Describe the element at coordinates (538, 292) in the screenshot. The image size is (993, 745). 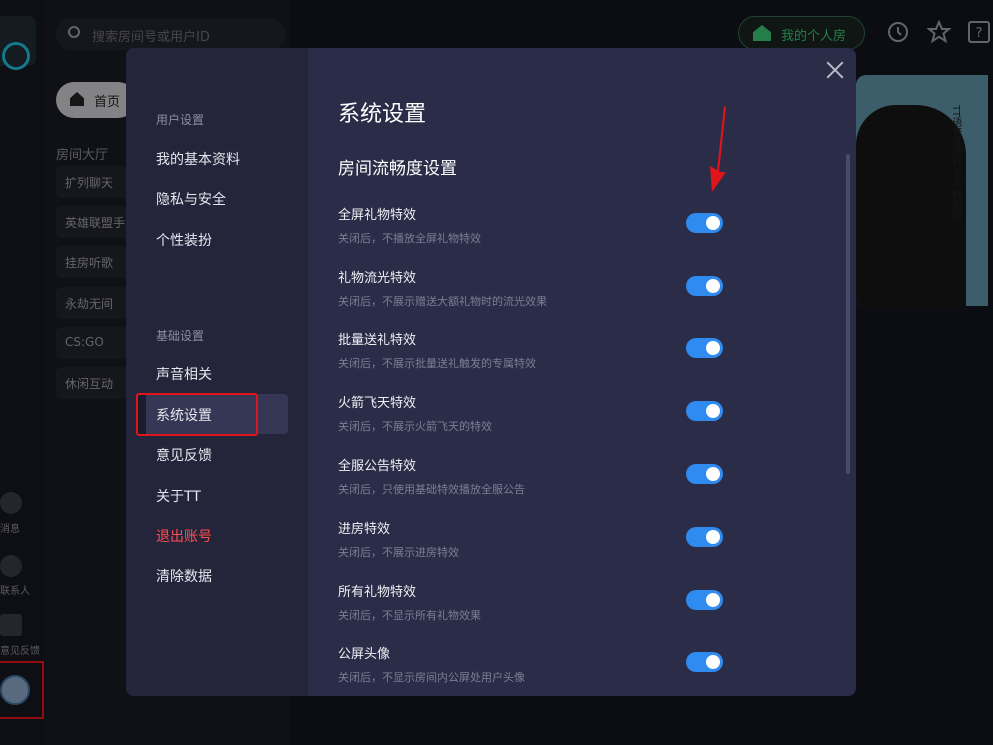
I see `setting-row: 礼物流光特效 关闭后，不展示赠送大额礼物时的流光效果` at that location.